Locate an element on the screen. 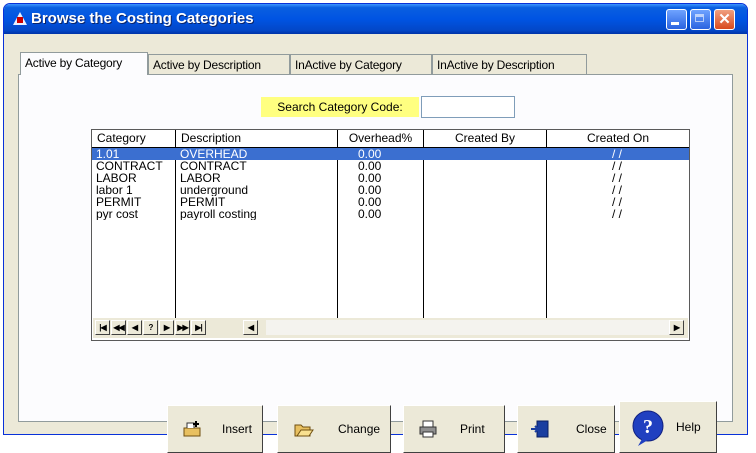 The width and height of the screenshot is (756, 453). nav-next-page-button: ▶▶ is located at coordinates (182, 327).